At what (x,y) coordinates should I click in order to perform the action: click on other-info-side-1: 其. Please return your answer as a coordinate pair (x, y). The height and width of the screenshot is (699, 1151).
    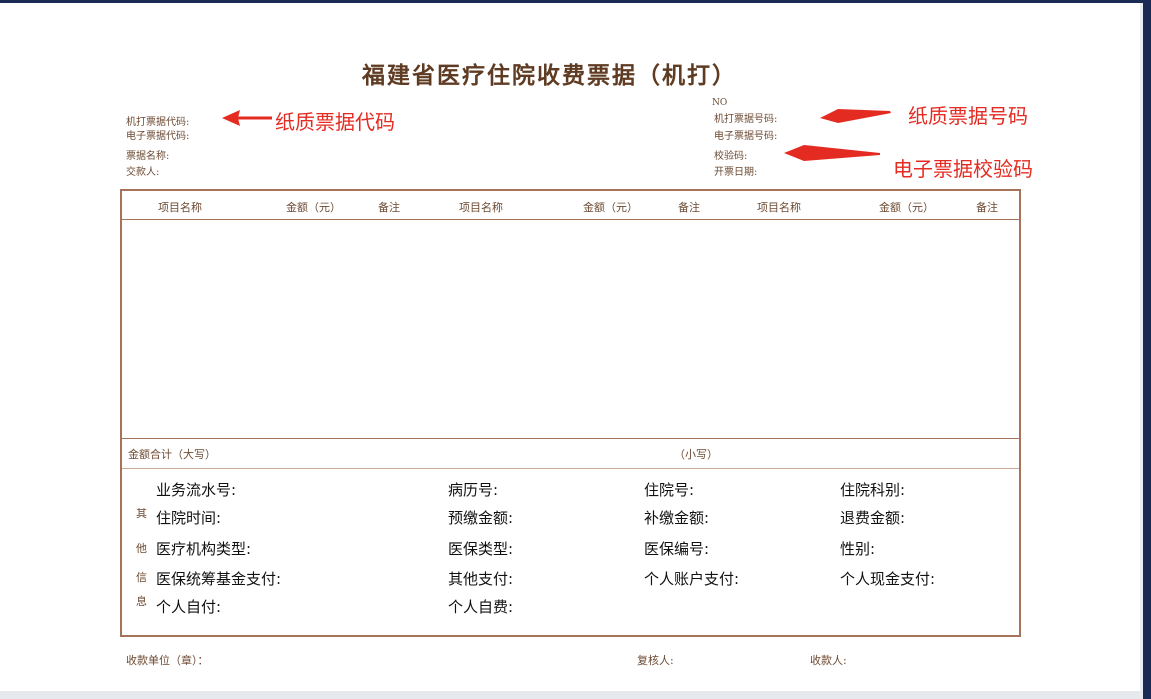
    Looking at the image, I should click on (141, 513).